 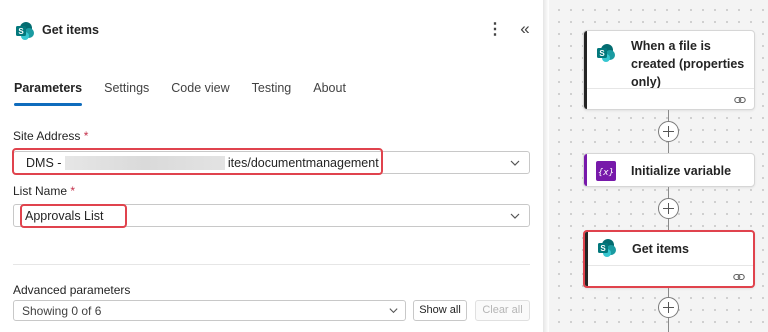 What do you see at coordinates (47, 136) in the screenshot?
I see `site-address-label-text: Site Address` at bounding box center [47, 136].